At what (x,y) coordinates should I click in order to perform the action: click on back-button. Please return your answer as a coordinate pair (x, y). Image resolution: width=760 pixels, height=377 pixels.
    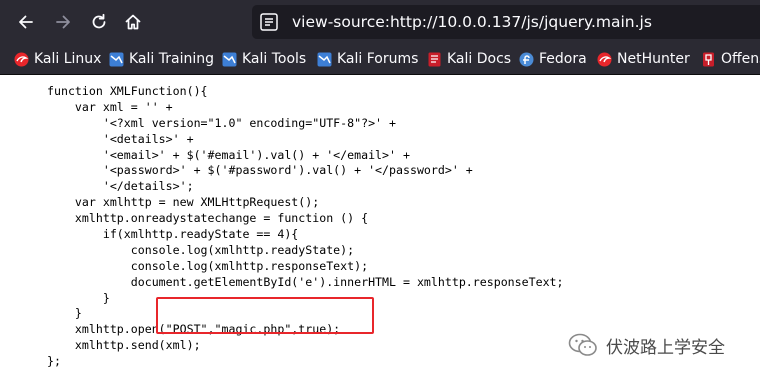
    Looking at the image, I should click on (26, 22).